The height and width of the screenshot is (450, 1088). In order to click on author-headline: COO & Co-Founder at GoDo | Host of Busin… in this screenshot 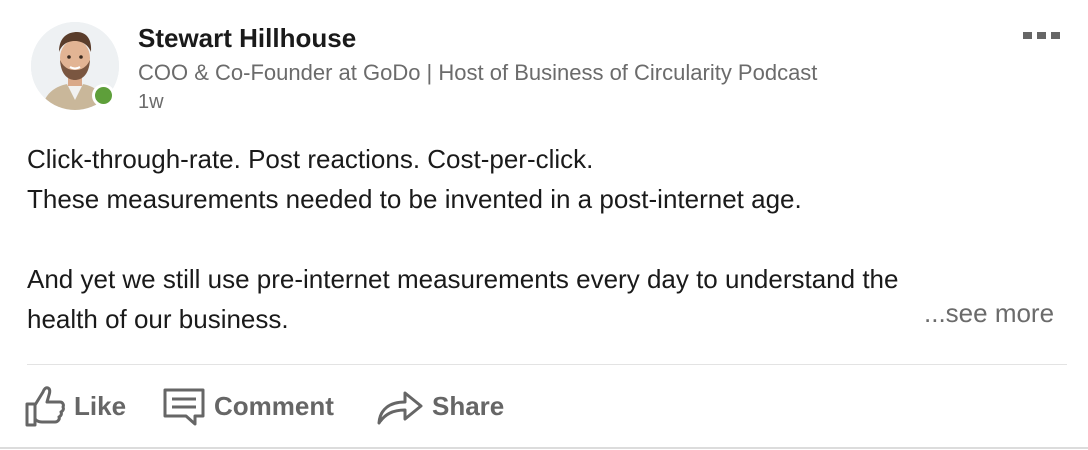, I will do `click(478, 72)`.